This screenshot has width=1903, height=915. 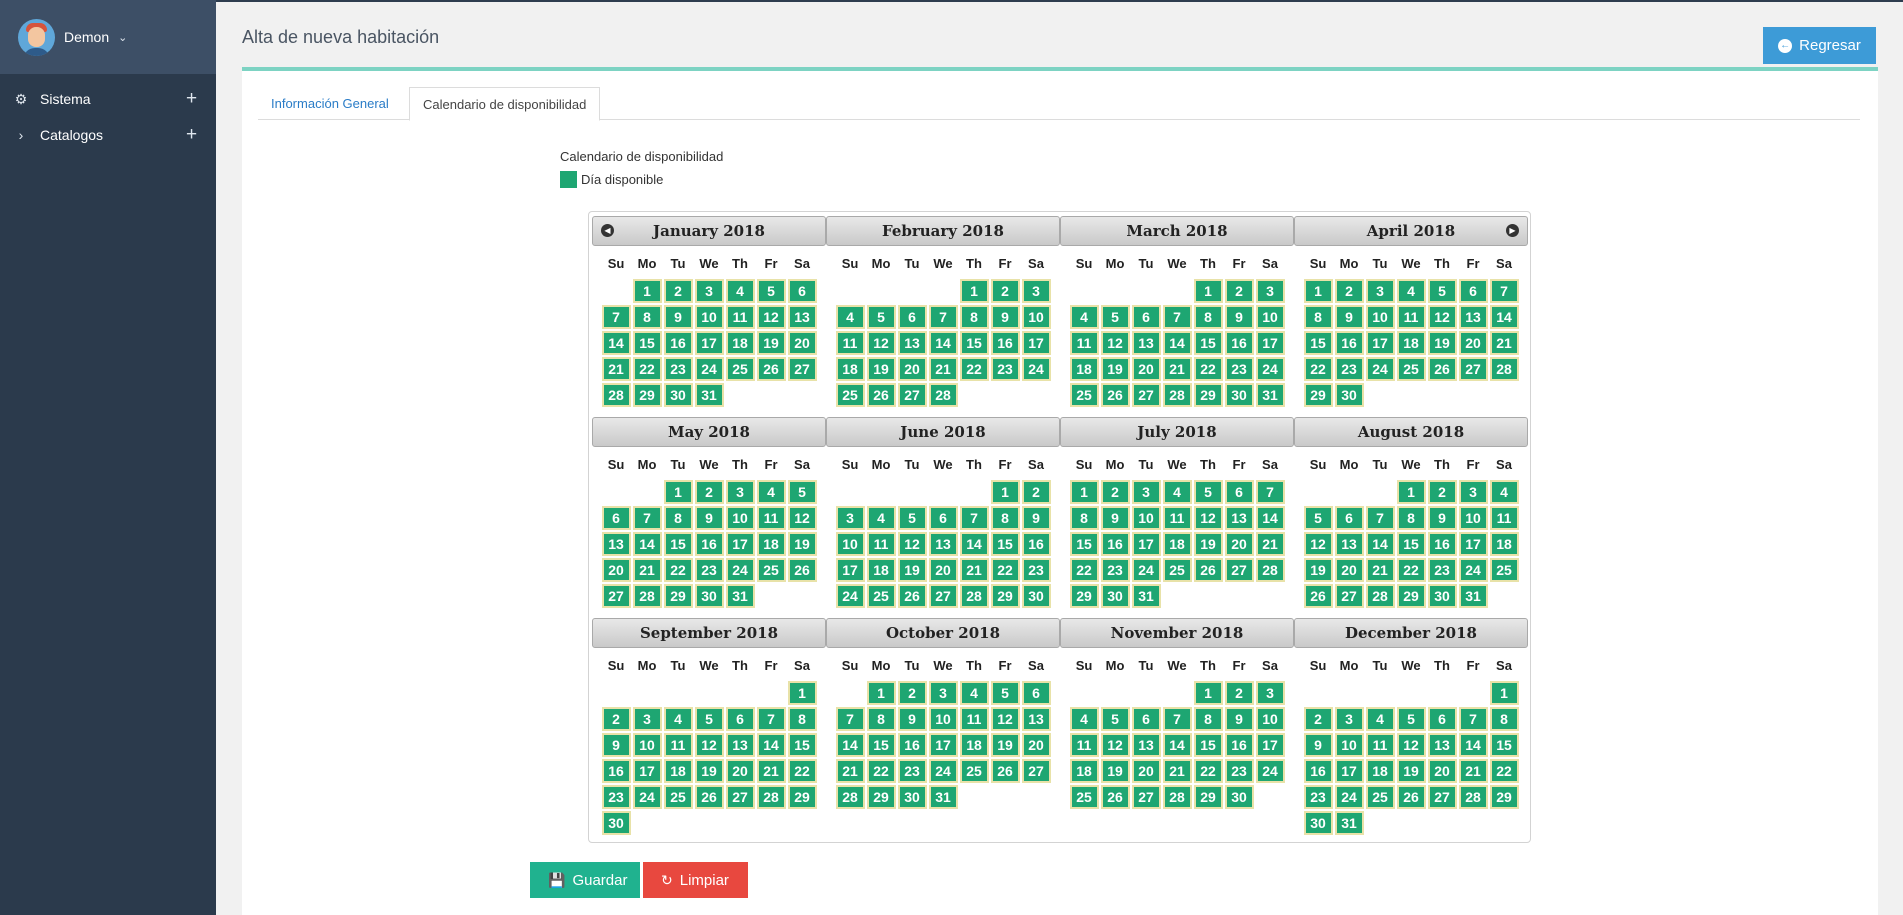 I want to click on day-cell: 20, so click(x=616, y=570).